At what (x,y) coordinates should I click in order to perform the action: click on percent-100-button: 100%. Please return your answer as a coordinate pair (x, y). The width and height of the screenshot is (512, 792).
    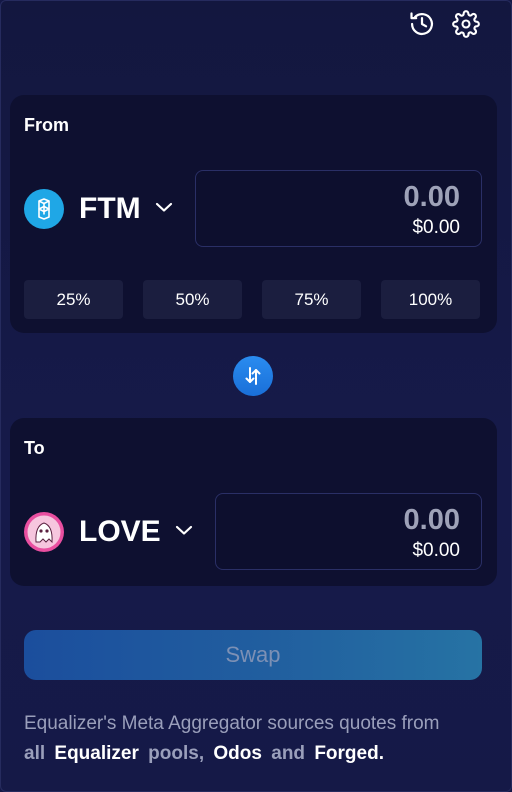
    Looking at the image, I should click on (430, 299).